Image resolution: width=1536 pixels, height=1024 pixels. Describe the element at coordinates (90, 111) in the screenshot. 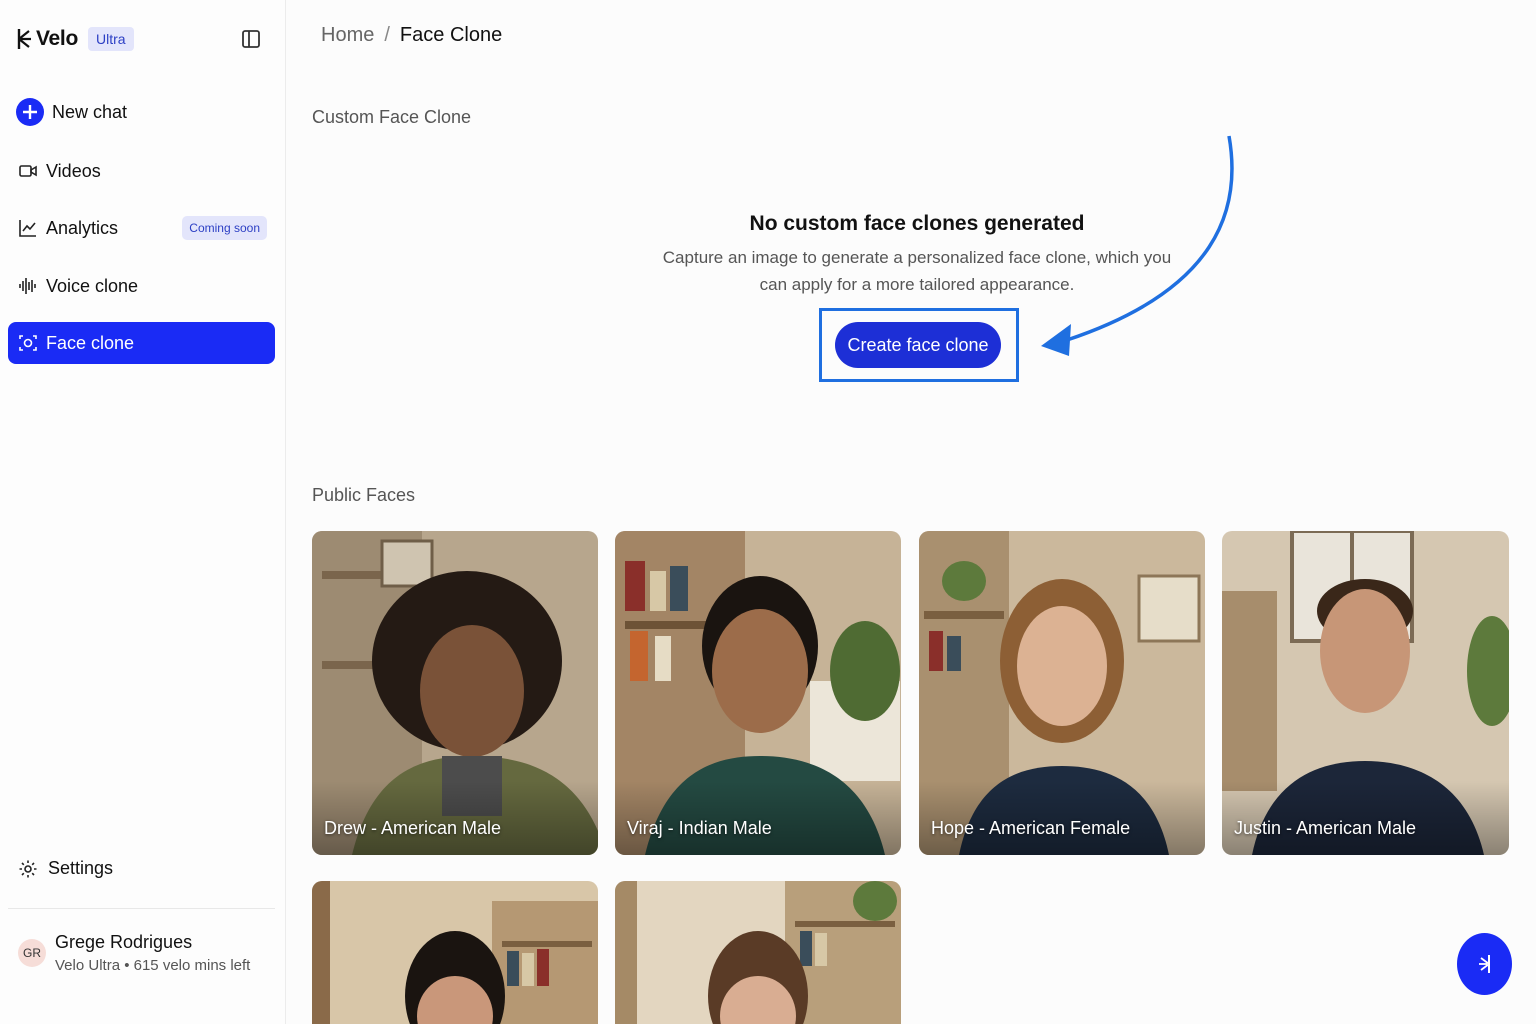

I see `sidebar-item-label: New chat` at that location.